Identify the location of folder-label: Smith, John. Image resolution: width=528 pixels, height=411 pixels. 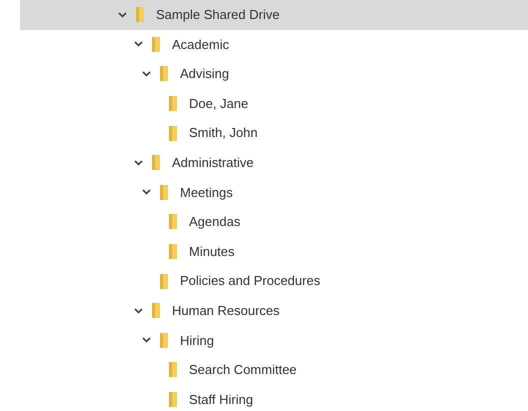
(223, 133).